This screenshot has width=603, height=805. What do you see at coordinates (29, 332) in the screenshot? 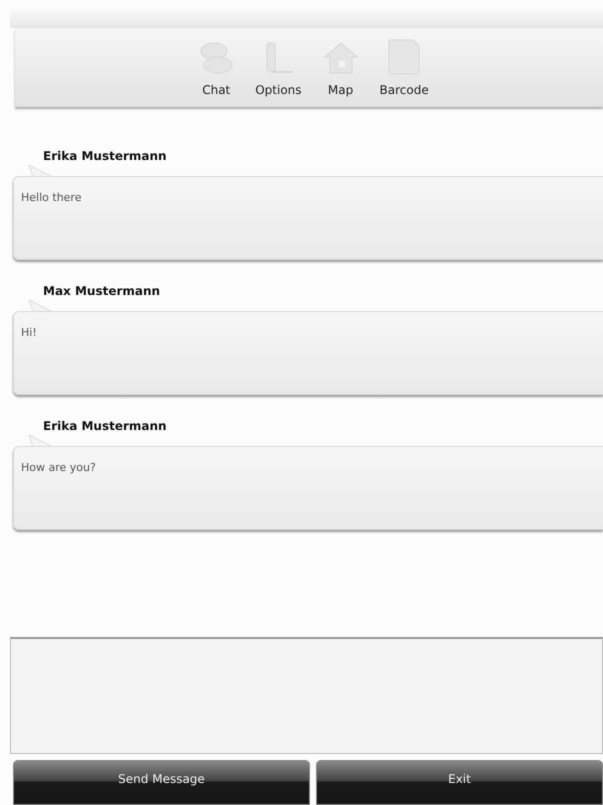
I see `message-text: Hi!` at bounding box center [29, 332].